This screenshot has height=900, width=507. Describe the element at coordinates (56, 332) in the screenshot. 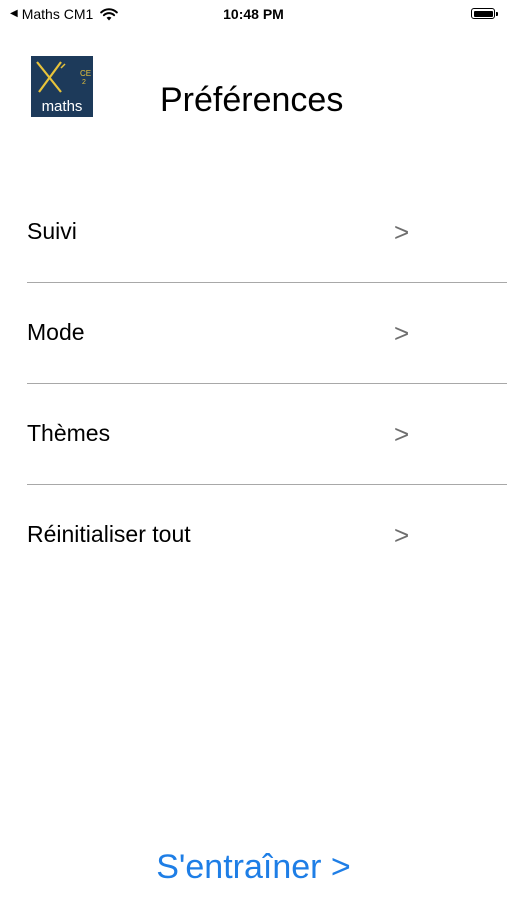

I see `menu-item-label: Mode` at that location.